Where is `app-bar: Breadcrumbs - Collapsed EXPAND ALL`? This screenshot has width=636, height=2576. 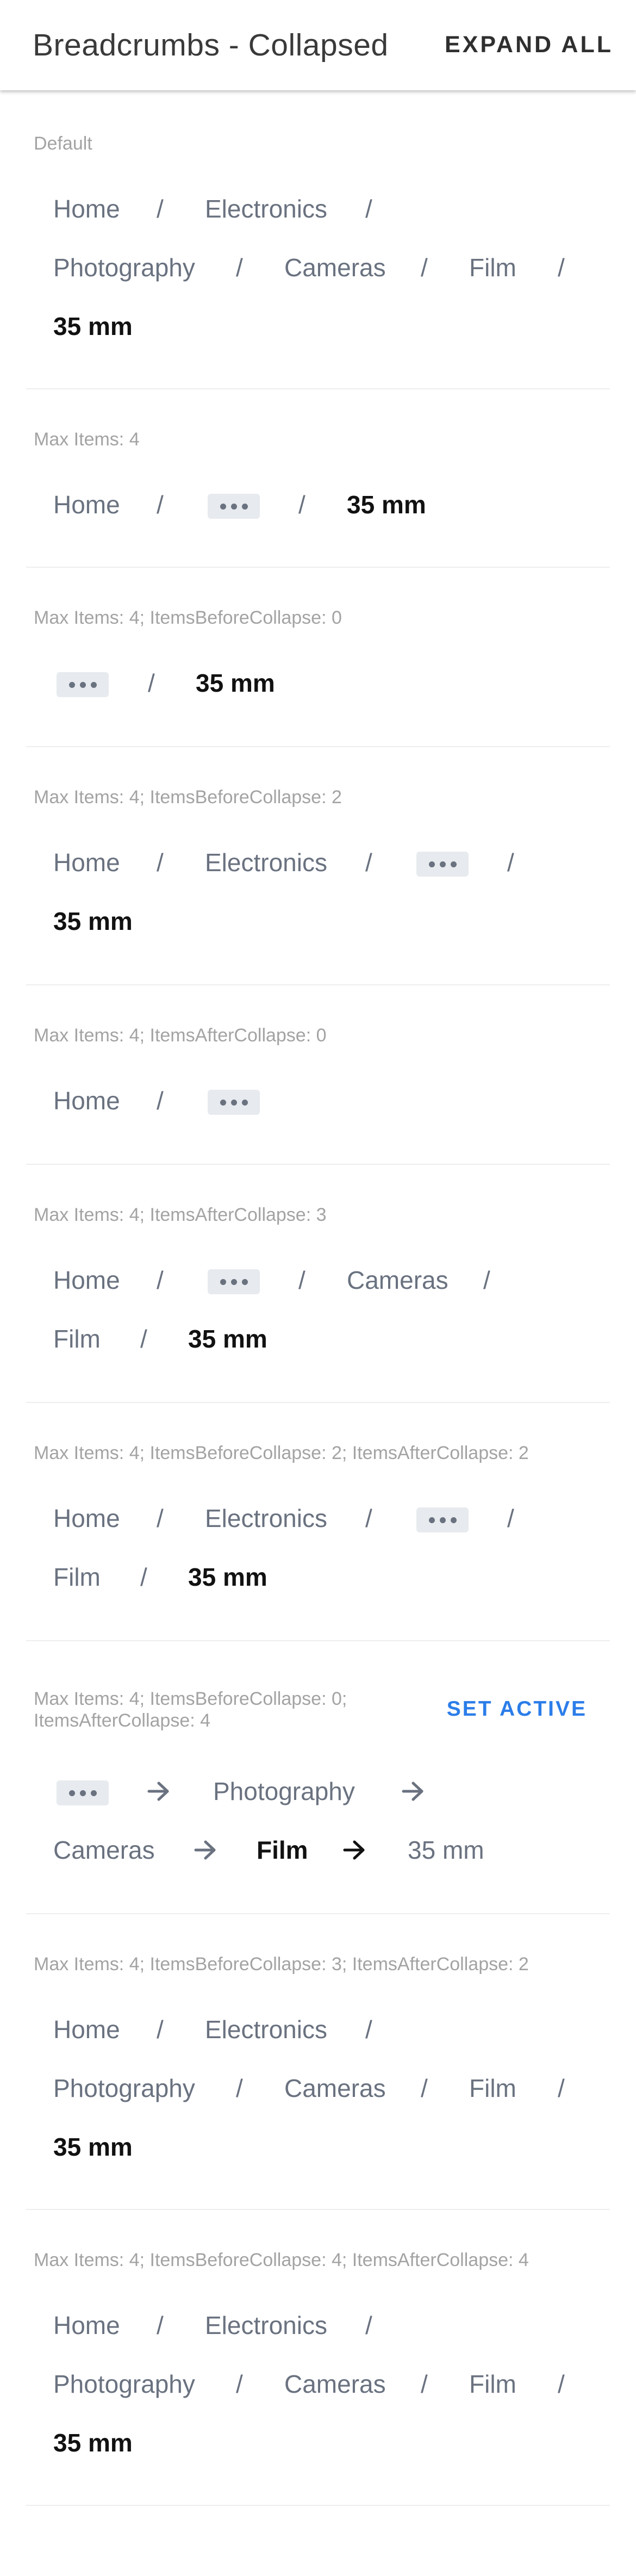 app-bar: Breadcrumbs - Collapsed EXPAND ALL is located at coordinates (318, 45).